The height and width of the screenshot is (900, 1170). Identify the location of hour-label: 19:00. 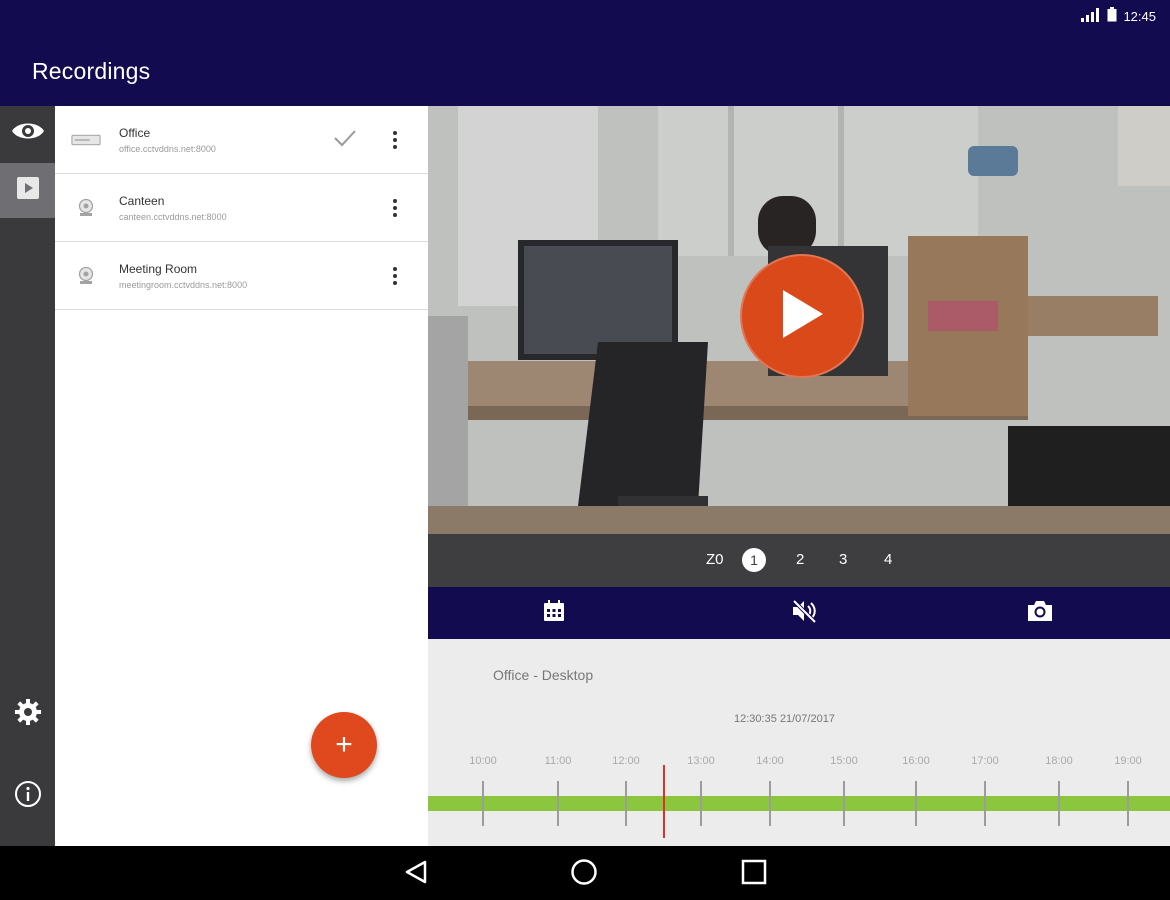
(1128, 761).